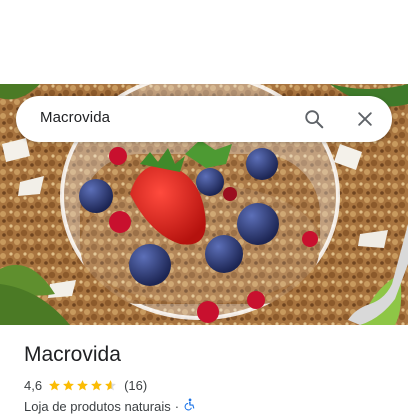  Describe the element at coordinates (189, 406) in the screenshot. I see `wheelchair-icon` at that location.